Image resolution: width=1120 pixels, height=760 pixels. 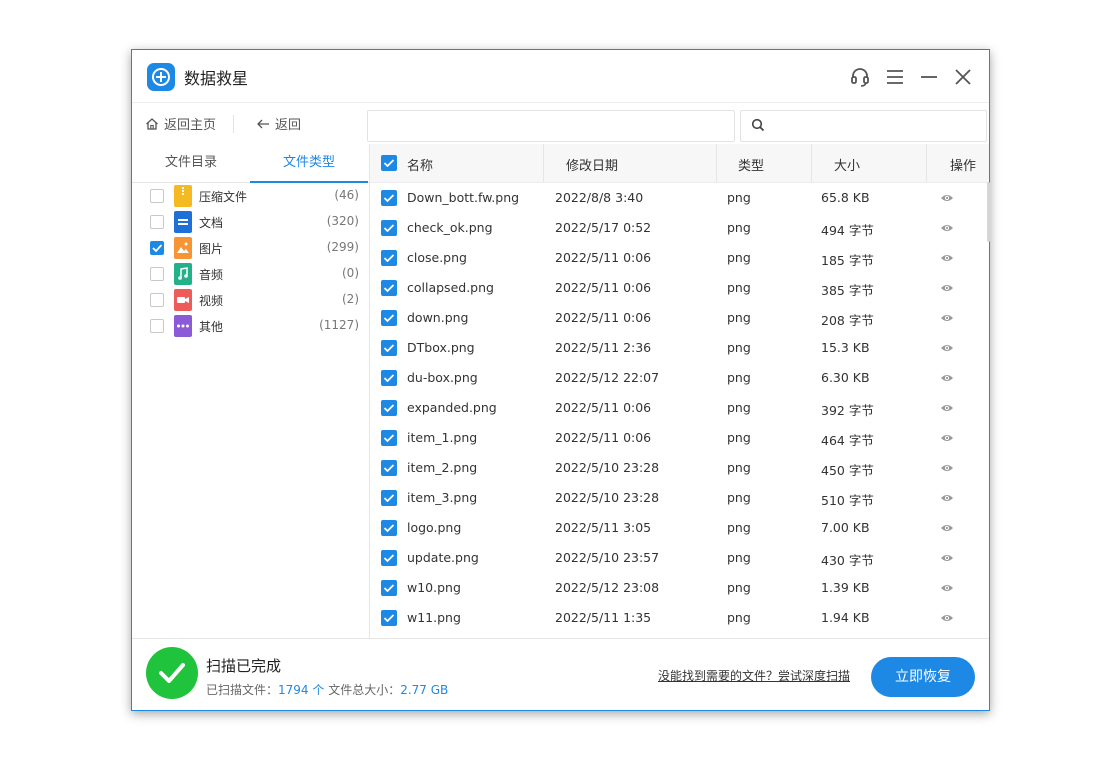 What do you see at coordinates (250, 326) in the screenshot?
I see `category-other: 其他 (1127)` at bounding box center [250, 326].